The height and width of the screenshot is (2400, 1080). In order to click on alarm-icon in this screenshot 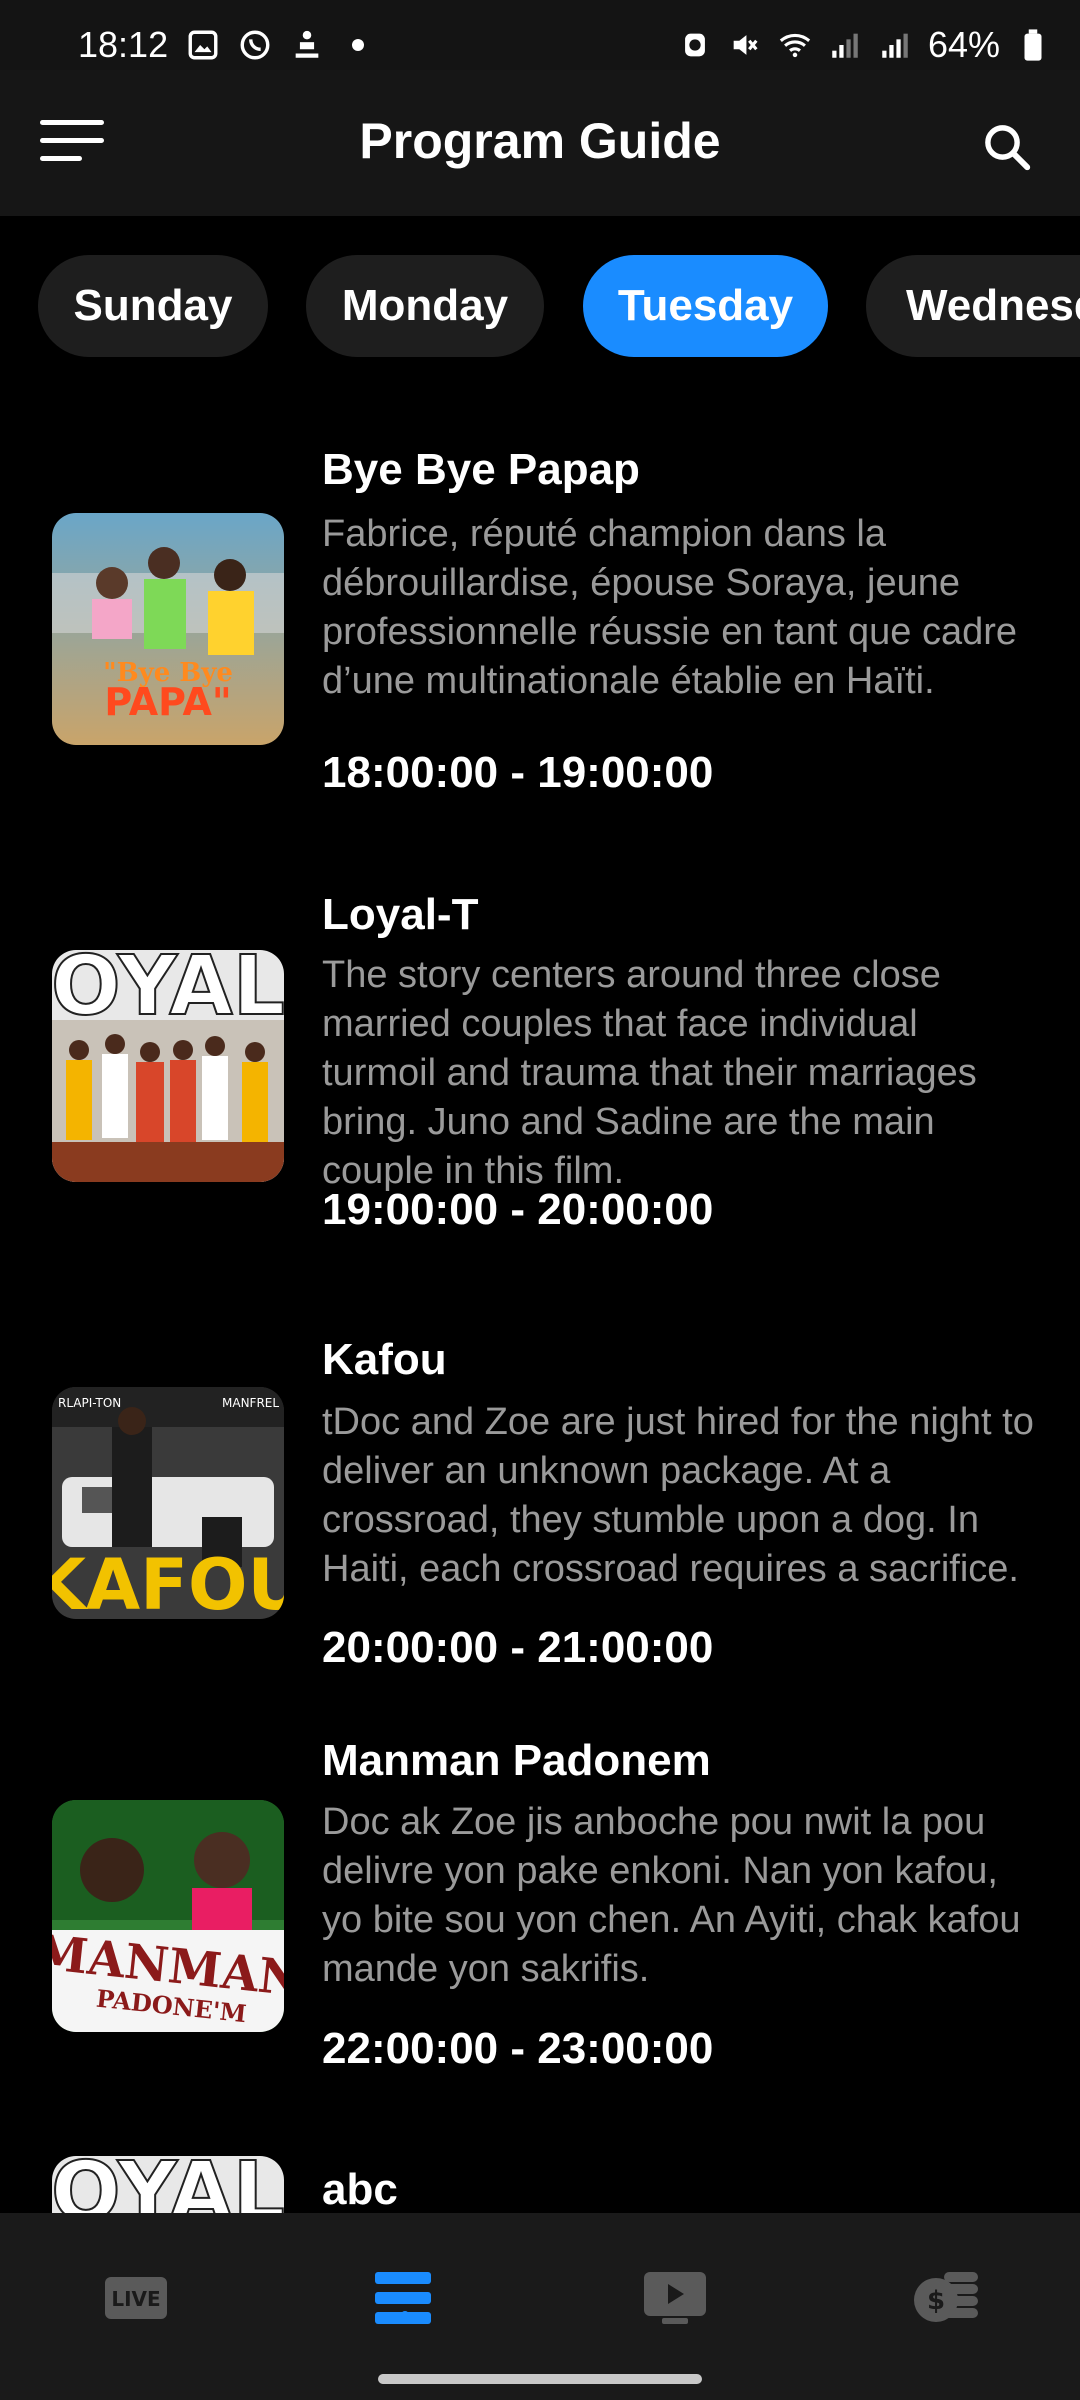, I will do `click(695, 45)`.